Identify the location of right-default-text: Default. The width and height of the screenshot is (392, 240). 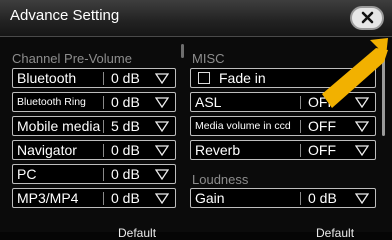
(335, 233).